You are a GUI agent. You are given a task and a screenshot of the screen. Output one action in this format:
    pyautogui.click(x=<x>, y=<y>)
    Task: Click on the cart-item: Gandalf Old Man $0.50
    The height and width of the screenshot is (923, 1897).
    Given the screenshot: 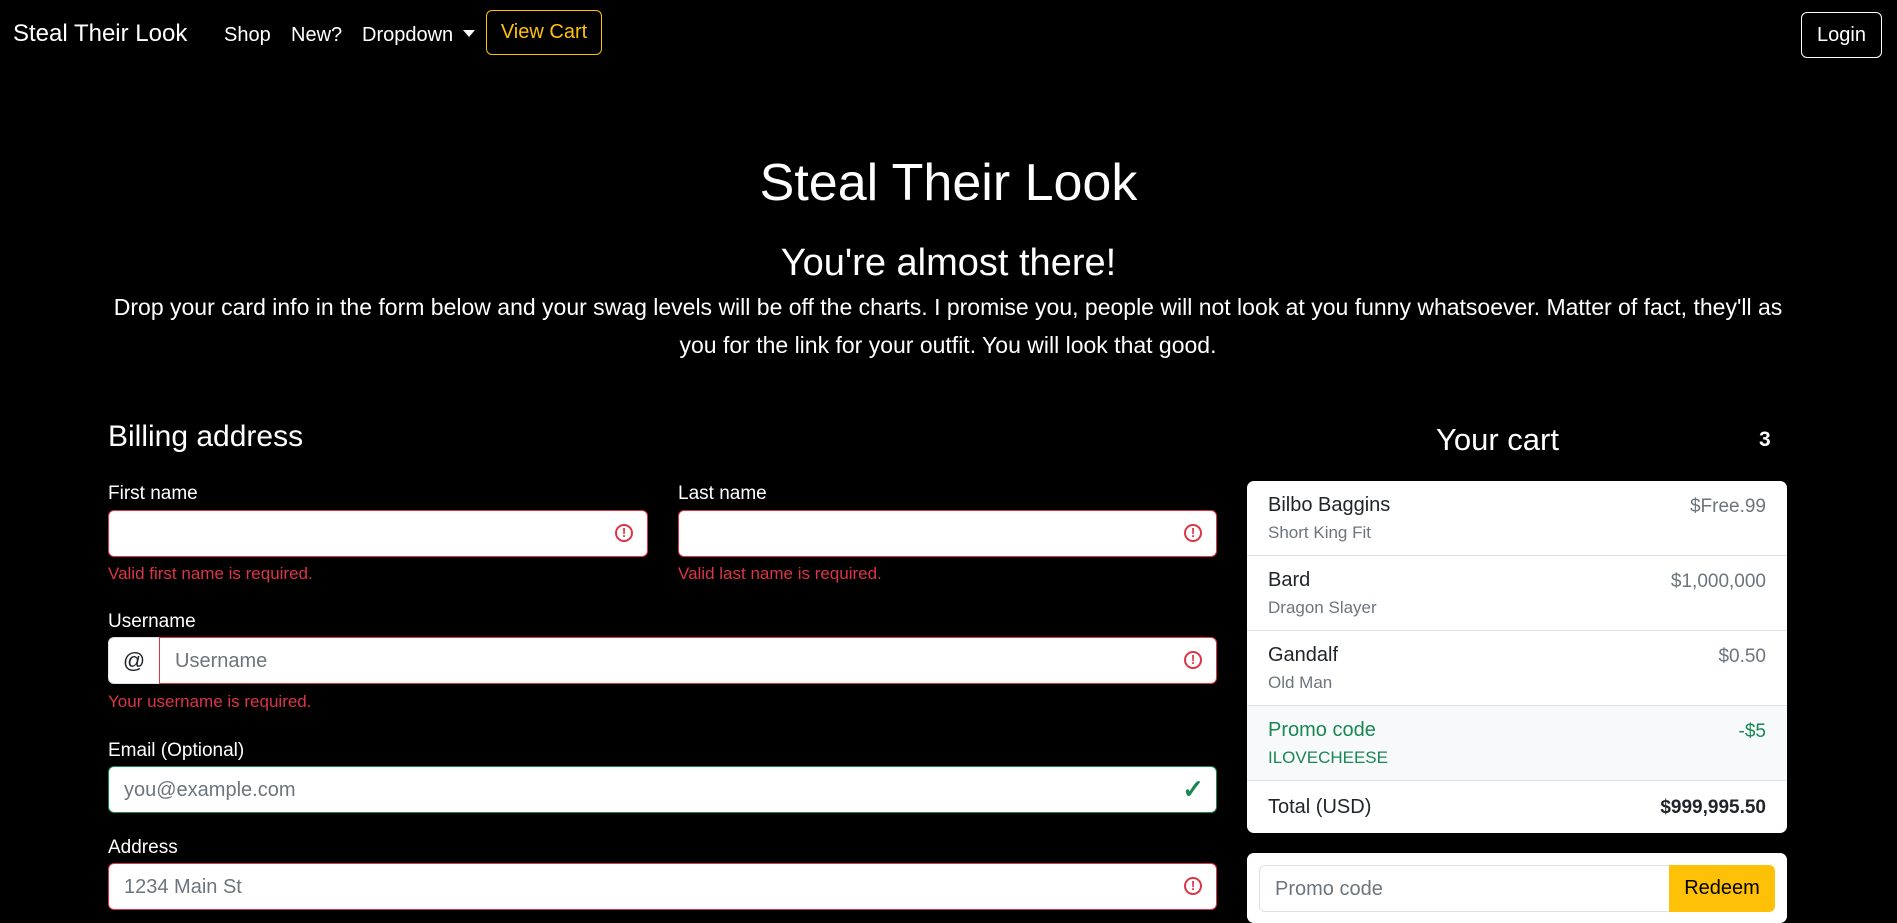 What is the action you would take?
    pyautogui.click(x=1517, y=668)
    